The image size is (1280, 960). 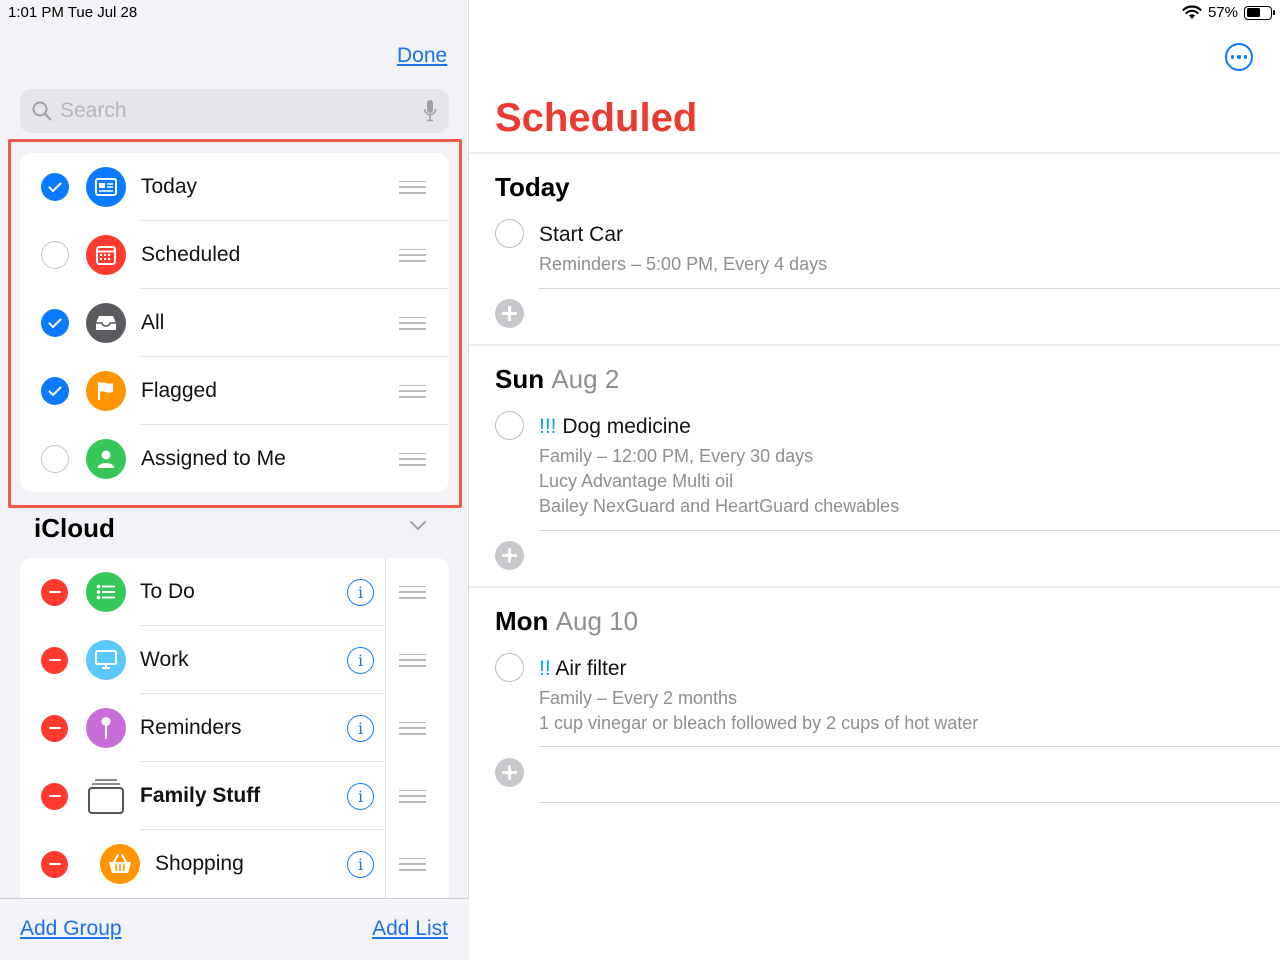 What do you see at coordinates (596, 118) in the screenshot?
I see `page-title: Scheduled` at bounding box center [596, 118].